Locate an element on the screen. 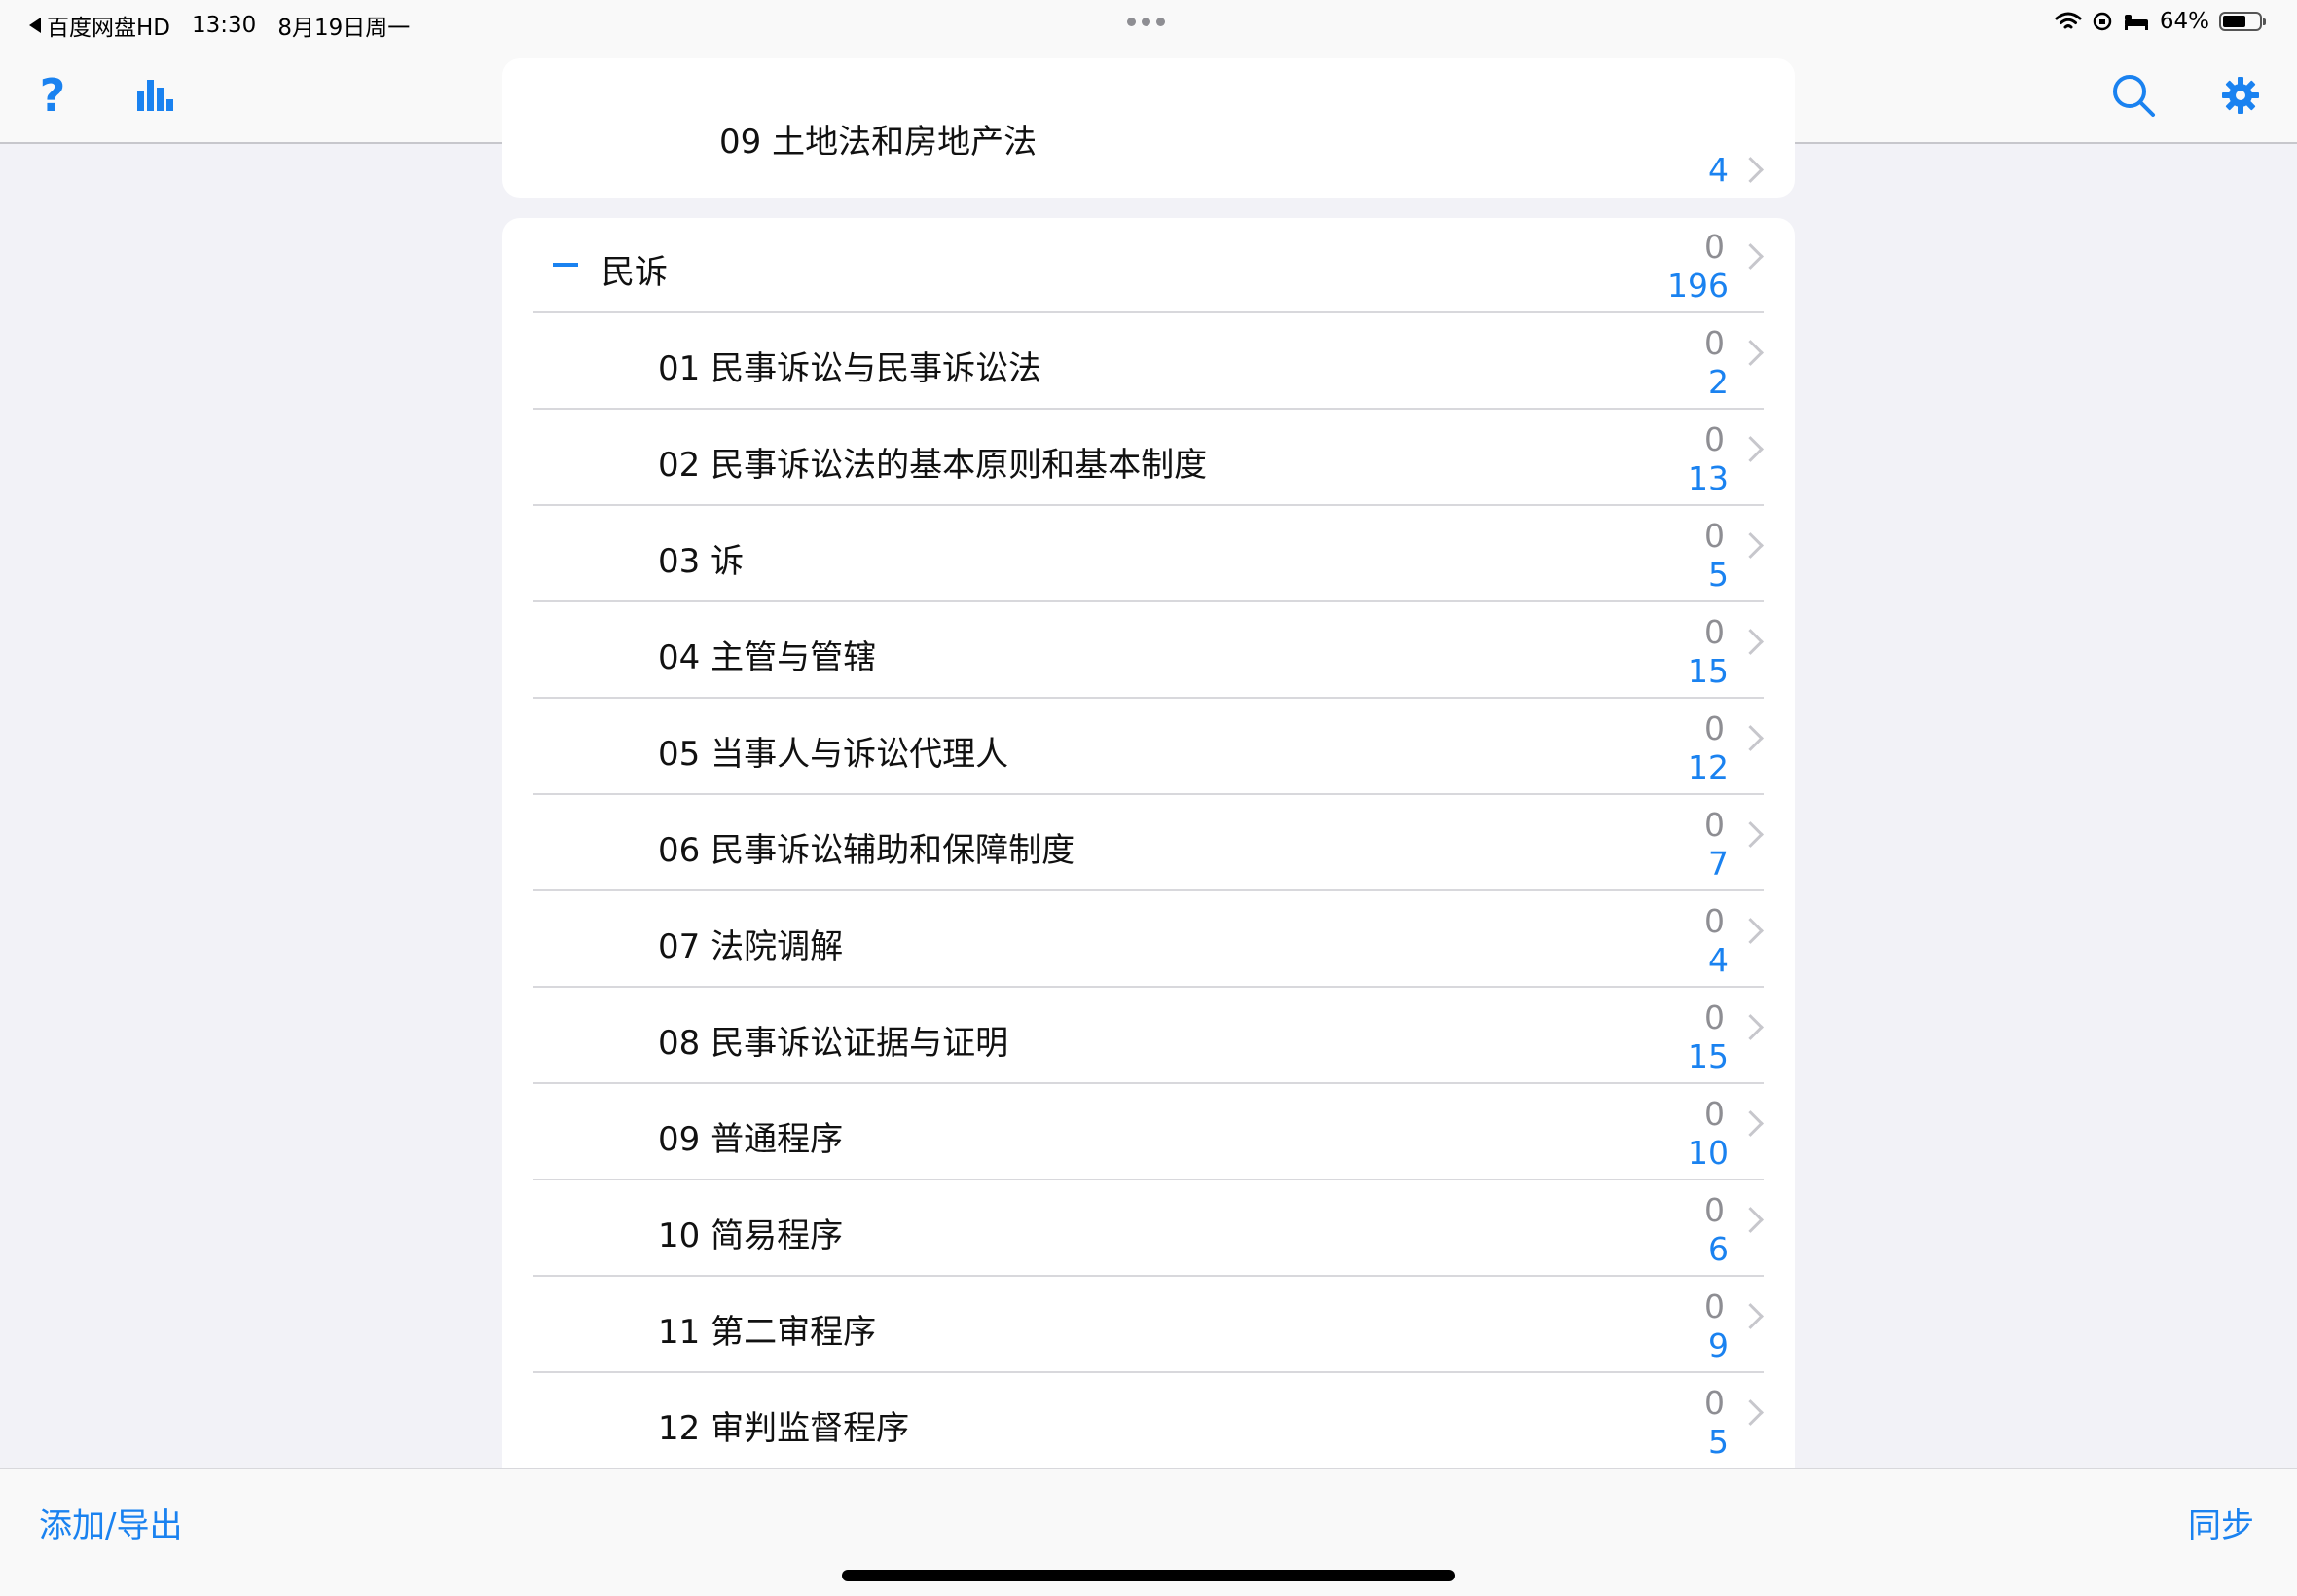  due-count: 6 is located at coordinates (1718, 1249).